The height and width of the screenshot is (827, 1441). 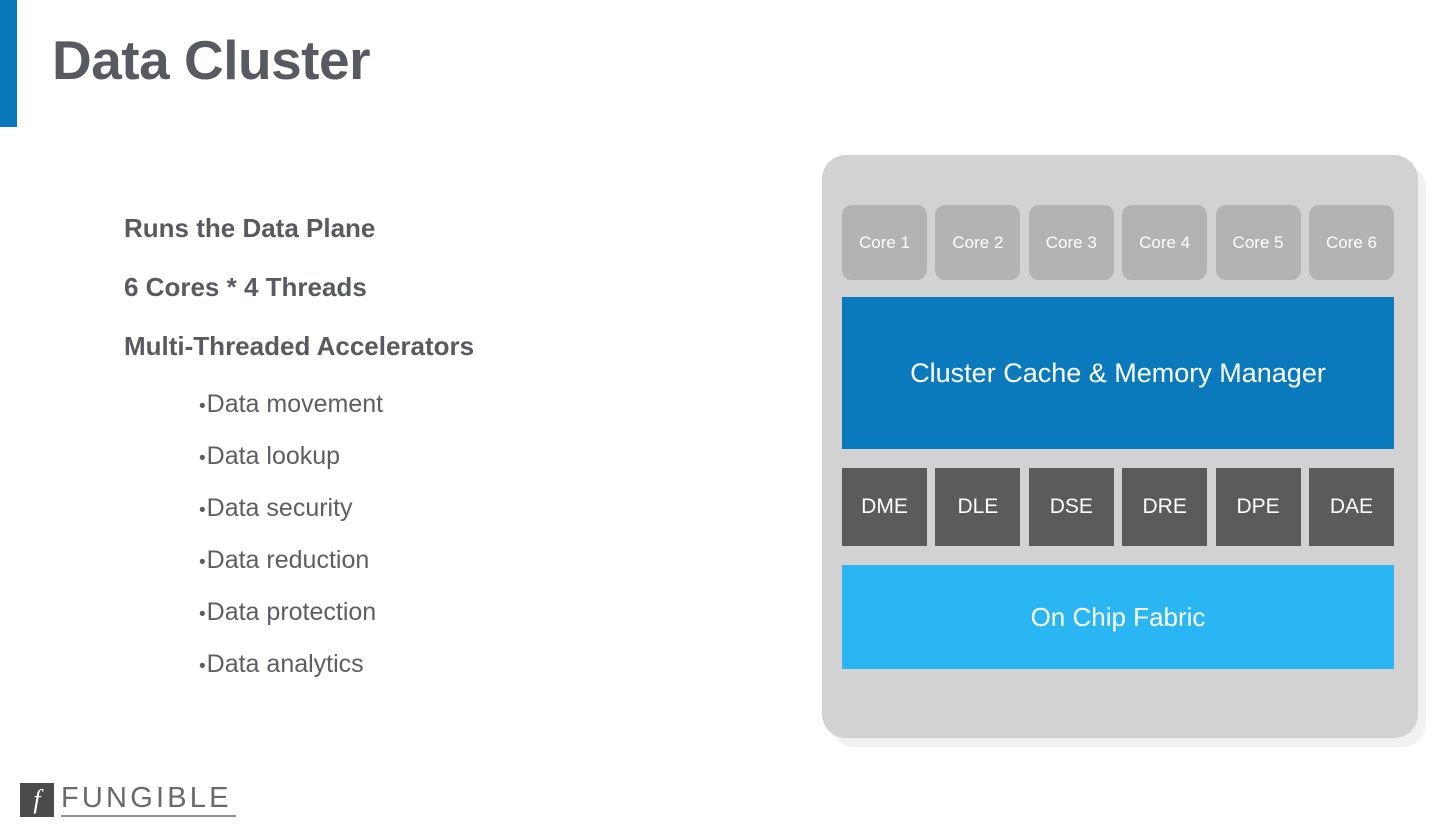 I want to click on core-box: Core 5, so click(x=1258, y=242).